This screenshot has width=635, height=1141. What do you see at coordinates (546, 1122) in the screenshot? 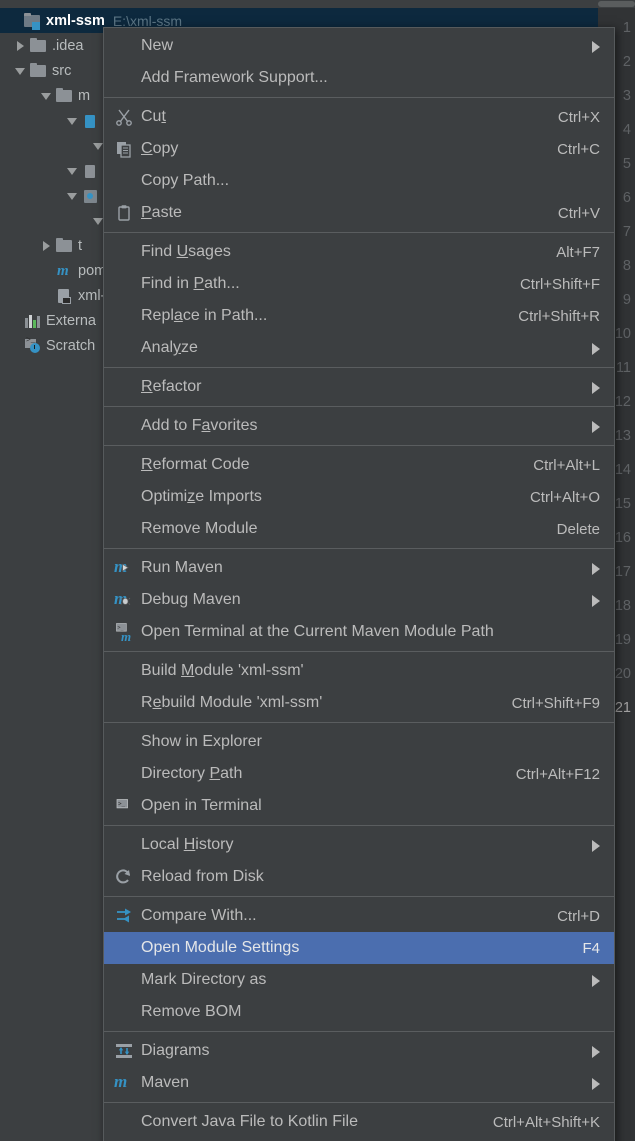
I see `menu-item-shortcut: Ctrl+Alt+Shift+K` at bounding box center [546, 1122].